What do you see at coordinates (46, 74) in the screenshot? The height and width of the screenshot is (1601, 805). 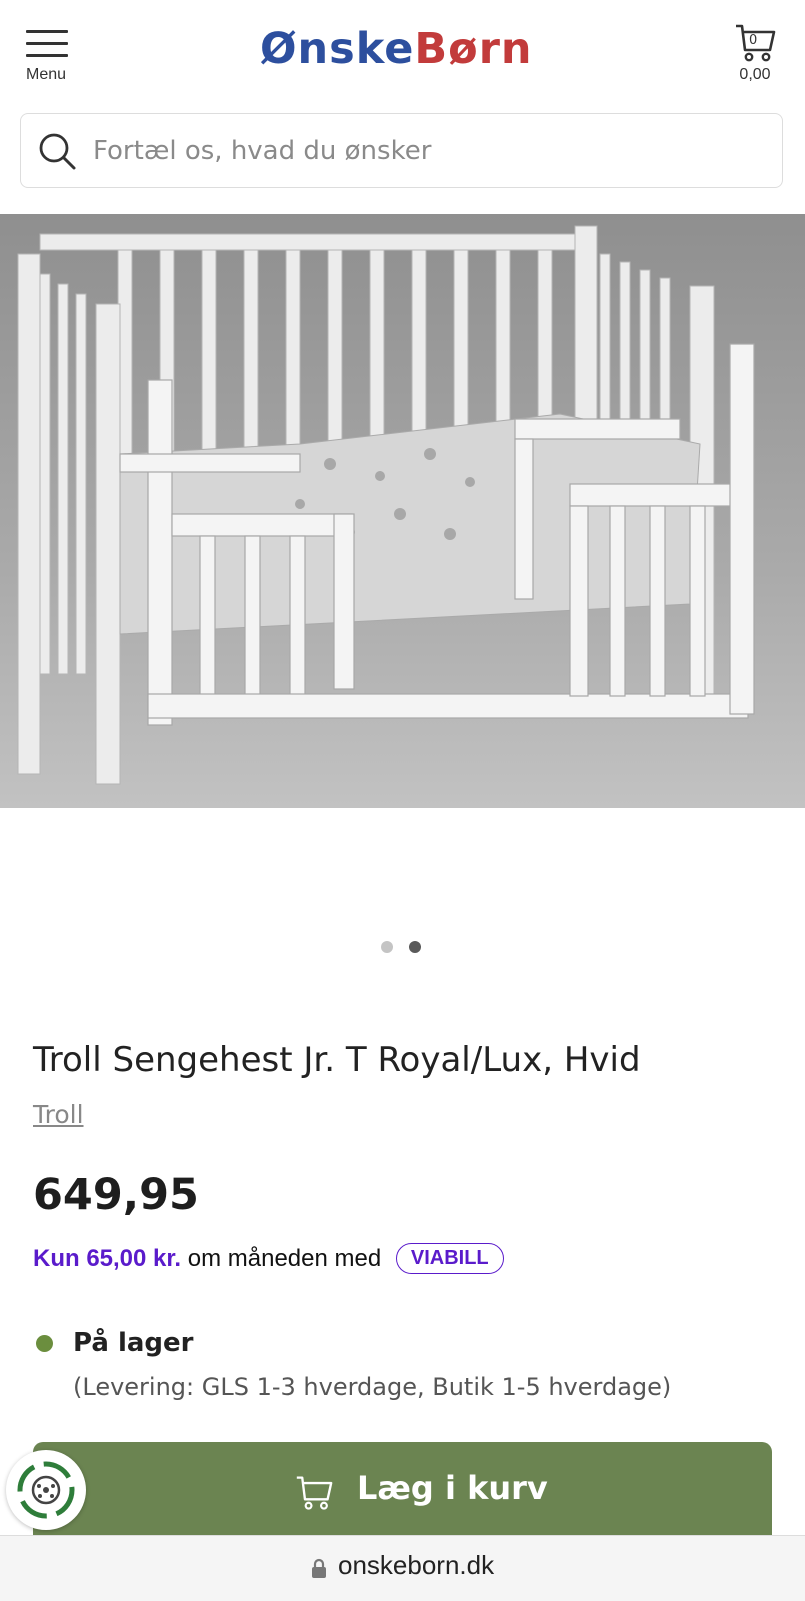 I see `menu-label: Menu` at bounding box center [46, 74].